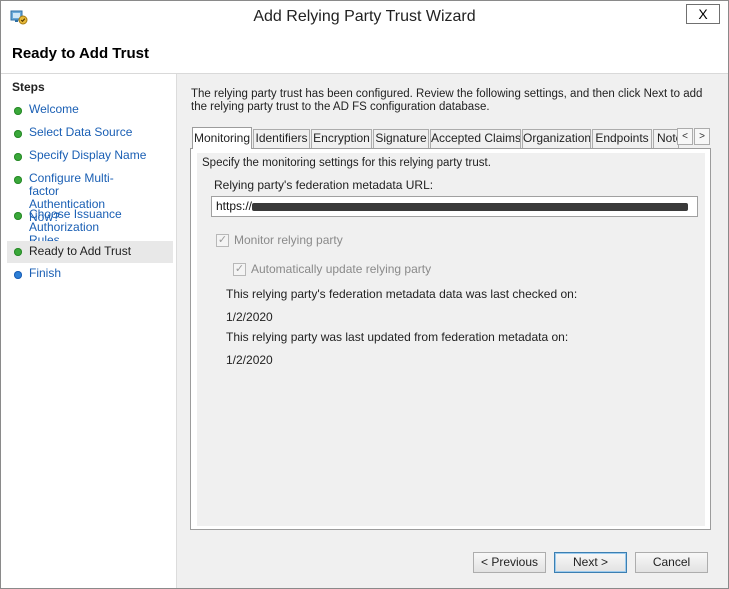  Describe the element at coordinates (90, 110) in the screenshot. I see `step-welcome: Welcome` at that location.